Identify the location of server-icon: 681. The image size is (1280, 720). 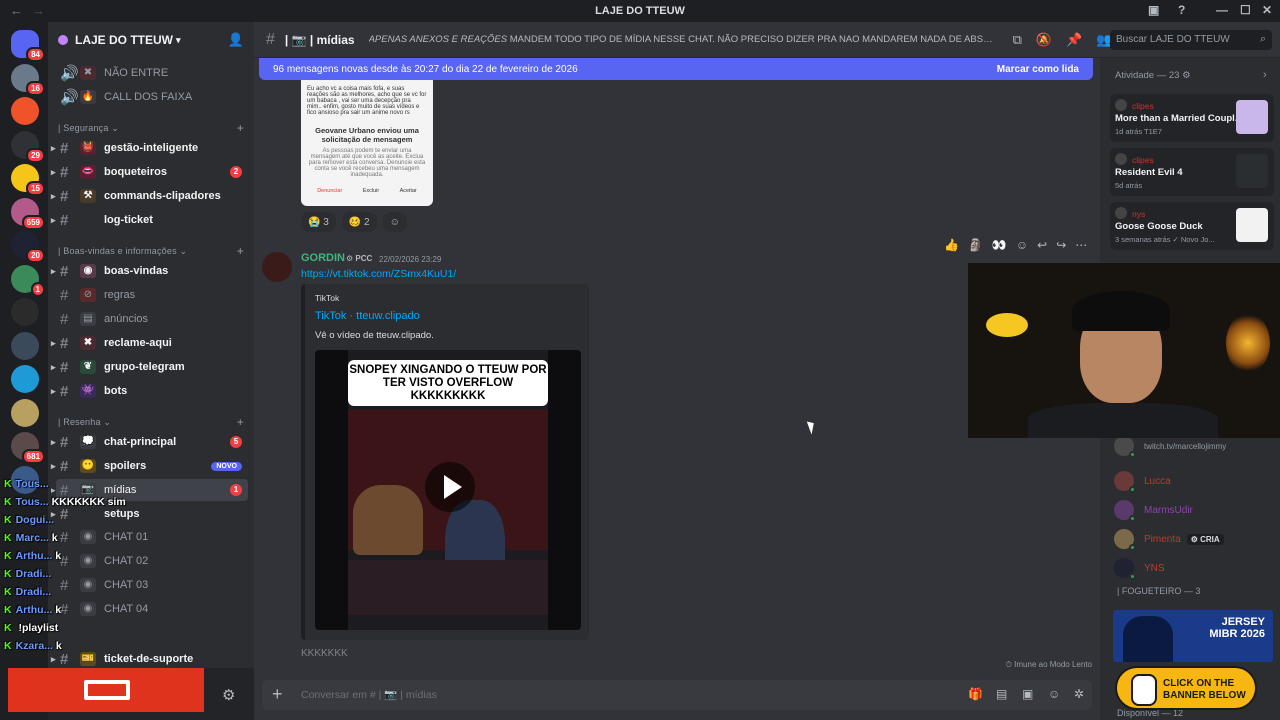
(28, 448).